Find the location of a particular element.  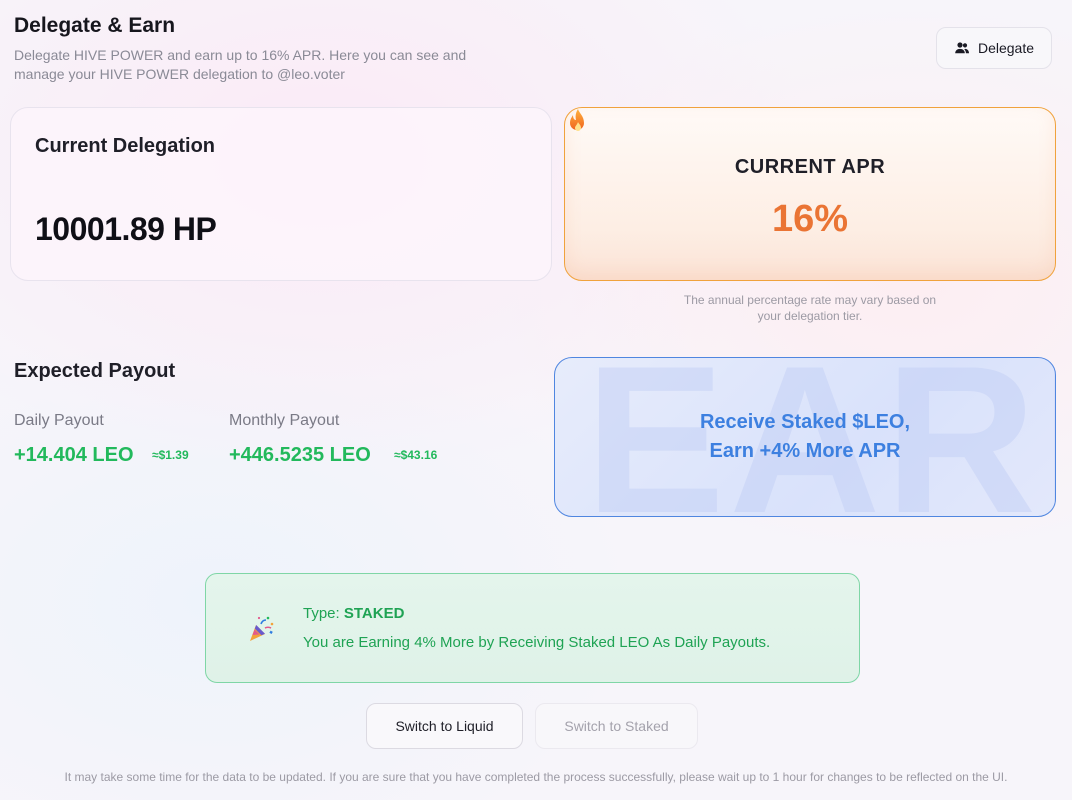

current-delegation-value: 10001.89 HP is located at coordinates (126, 229).